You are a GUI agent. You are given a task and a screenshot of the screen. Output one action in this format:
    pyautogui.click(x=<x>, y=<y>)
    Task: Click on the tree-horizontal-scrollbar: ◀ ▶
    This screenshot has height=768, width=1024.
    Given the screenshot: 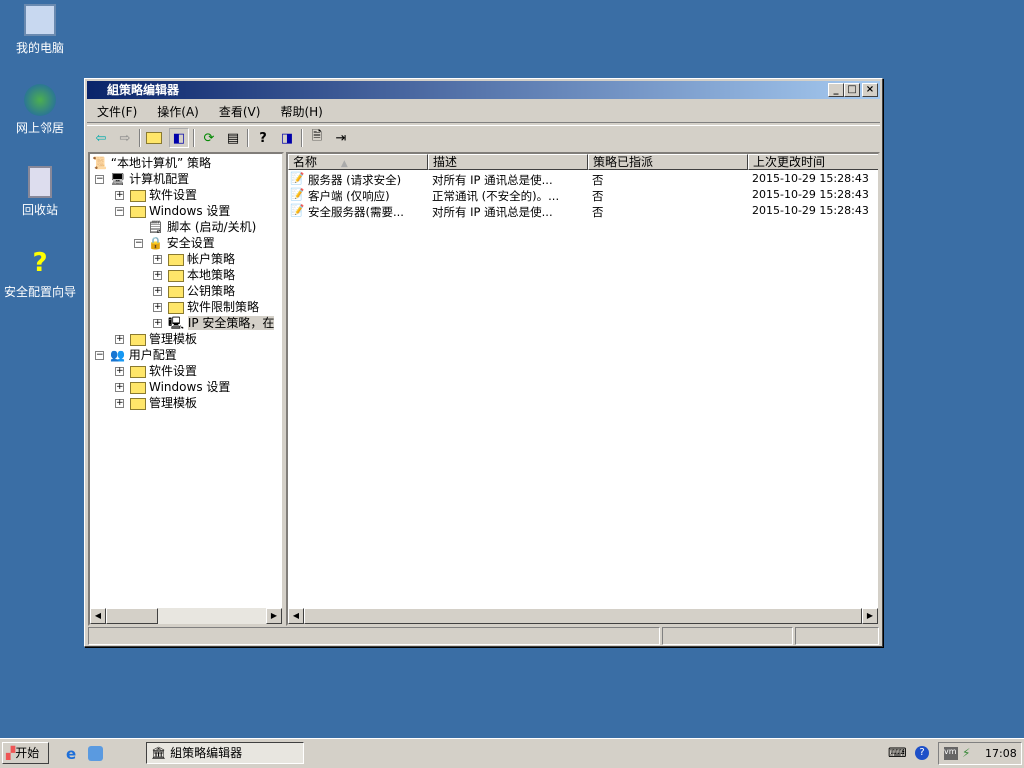 What is the action you would take?
    pyautogui.click(x=186, y=616)
    